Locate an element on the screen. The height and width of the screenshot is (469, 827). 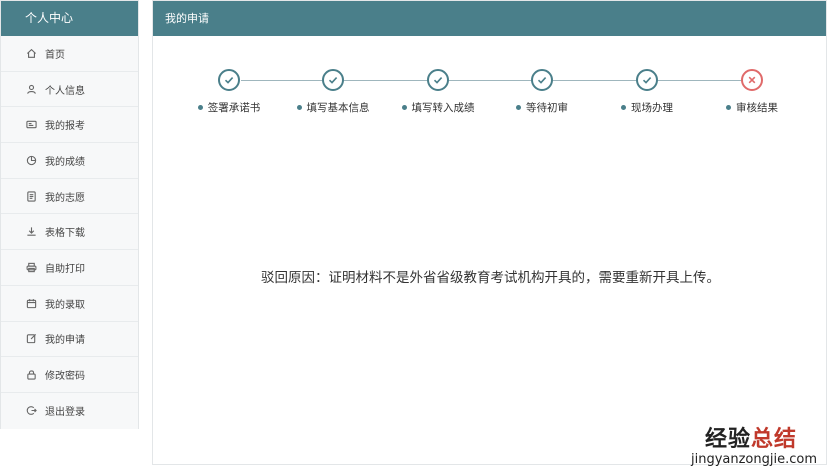
step-initial-review: 等待初审 is located at coordinates (542, 92).